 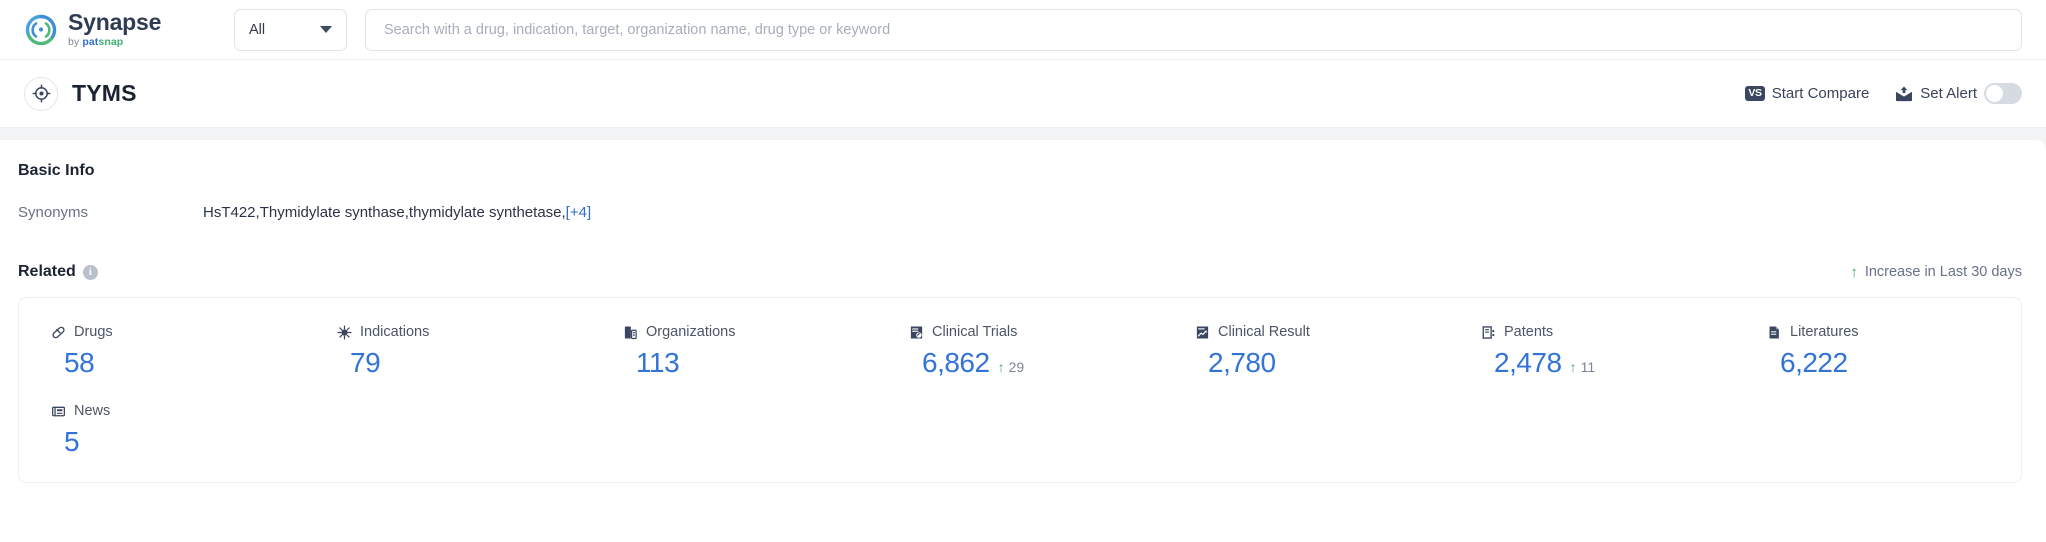 What do you see at coordinates (1943, 272) in the screenshot?
I see `increase-legend-label: Increase in Last 30 days` at bounding box center [1943, 272].